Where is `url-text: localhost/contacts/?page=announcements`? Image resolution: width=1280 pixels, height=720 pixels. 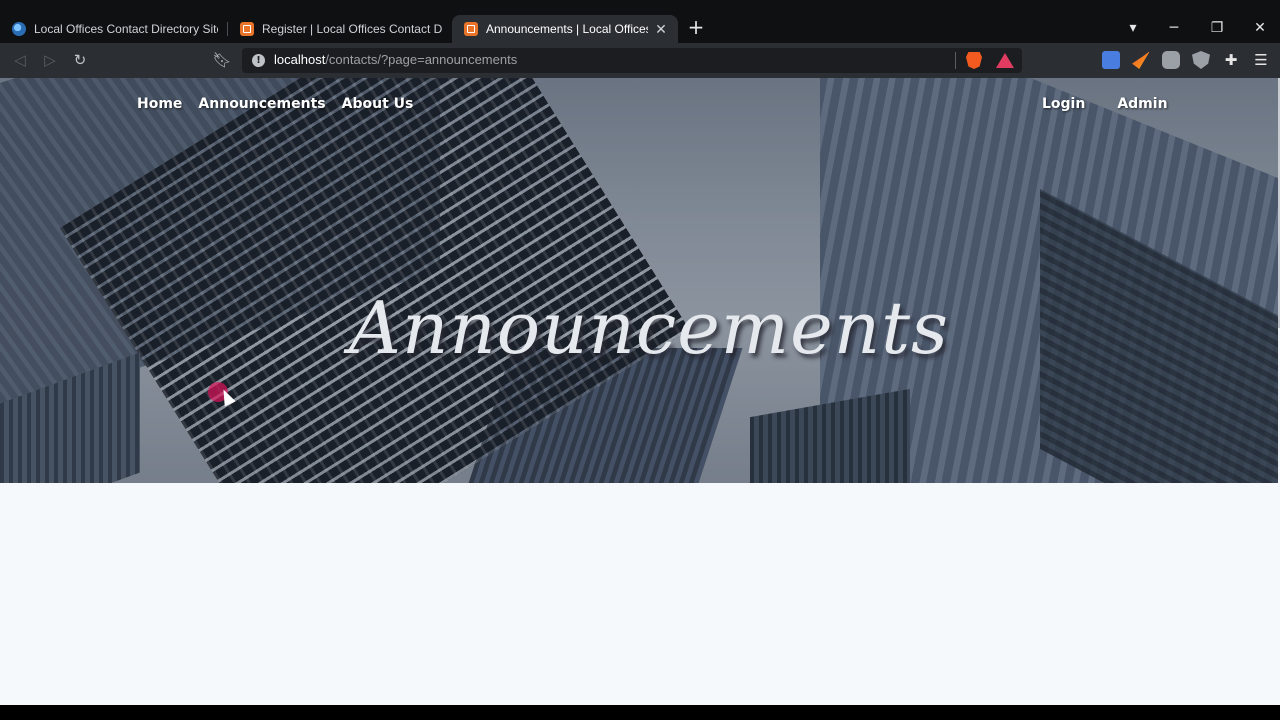
url-text: localhost/contacts/?page=announcements is located at coordinates (395, 59).